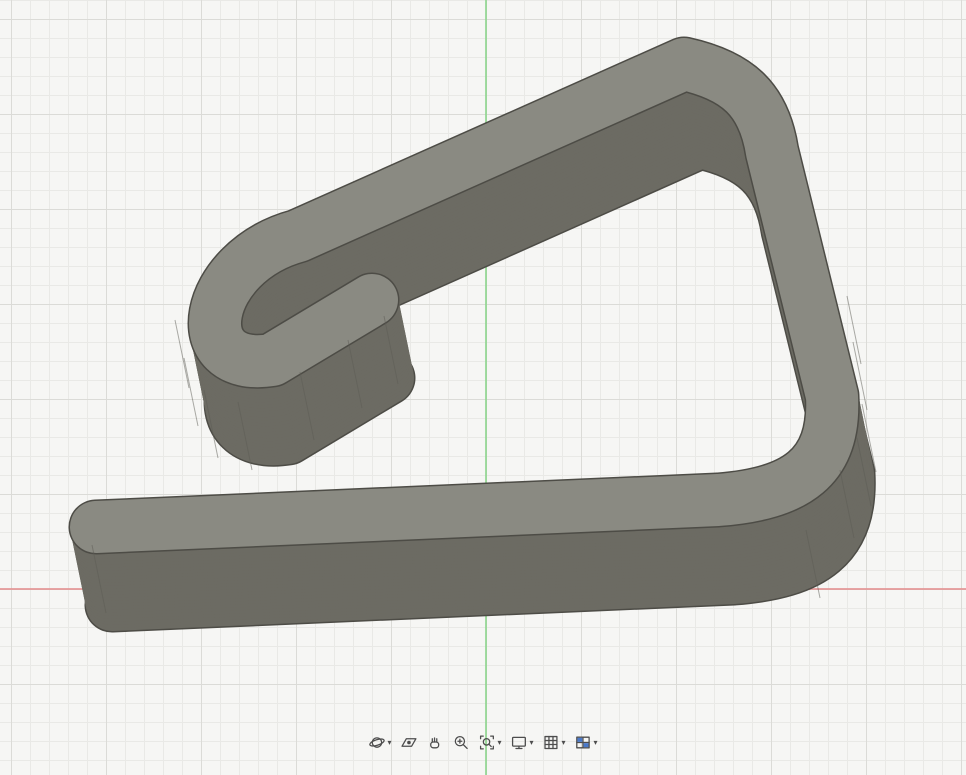 The image size is (966, 775). I want to click on orbit-icon, so click(377, 742).